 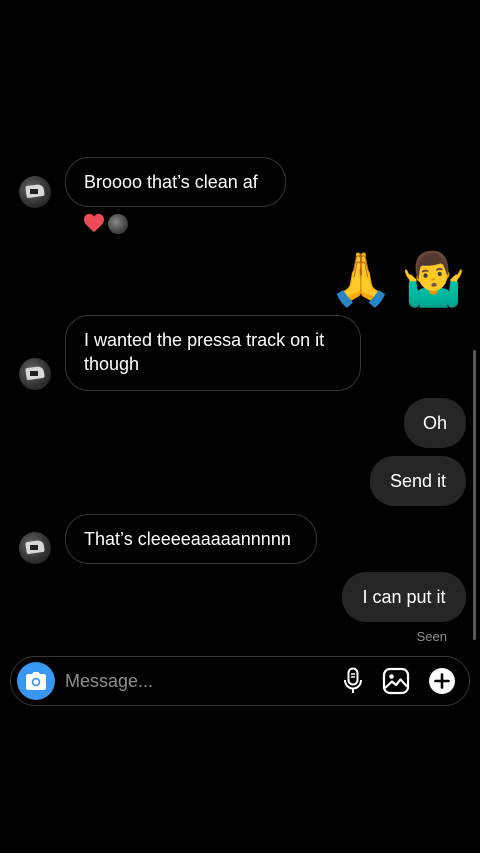 I want to click on message-text: I can put it, so click(x=404, y=597).